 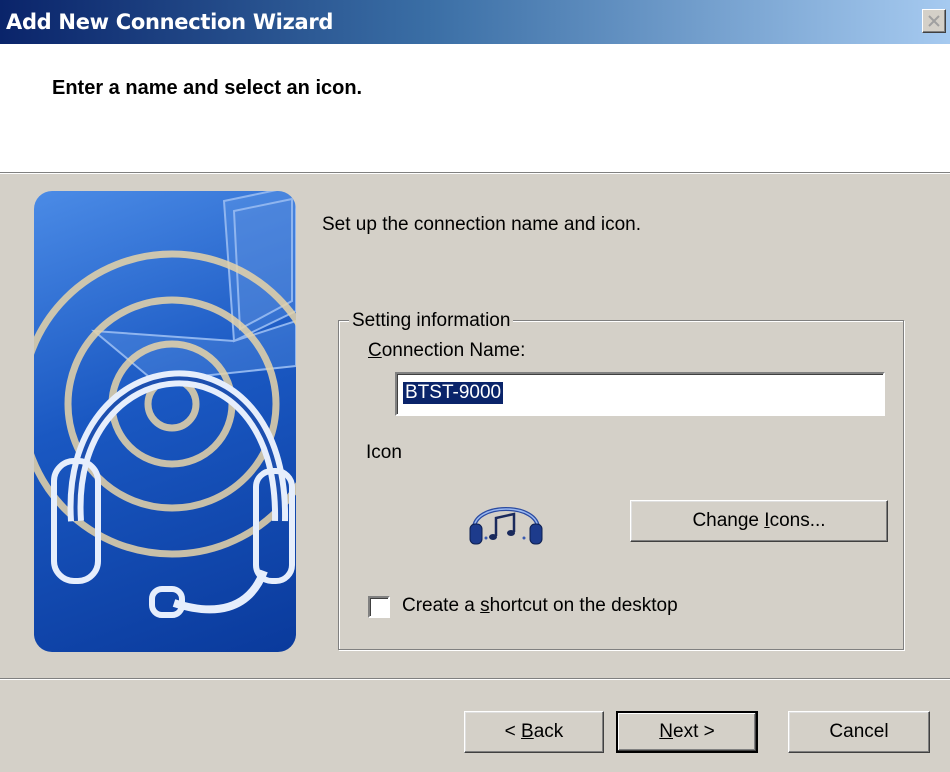 I want to click on page-title: Enter a name and select an icon., so click(x=207, y=88).